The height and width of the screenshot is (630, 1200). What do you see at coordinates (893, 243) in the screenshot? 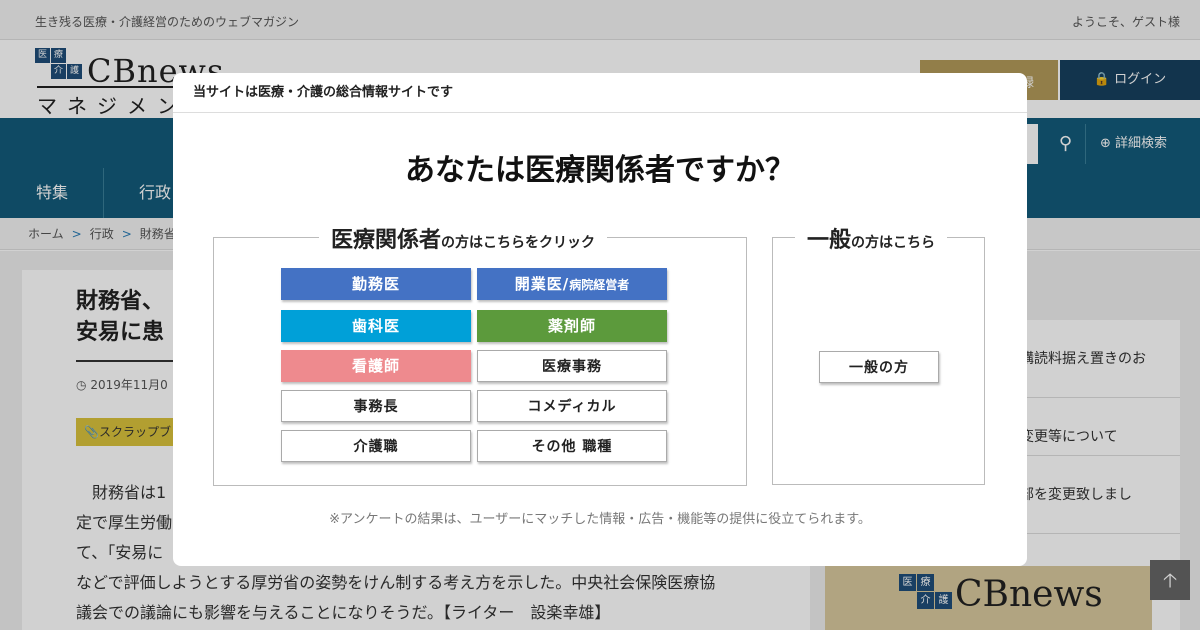
I see `general-legend-sub: の方はこちら` at bounding box center [893, 243].